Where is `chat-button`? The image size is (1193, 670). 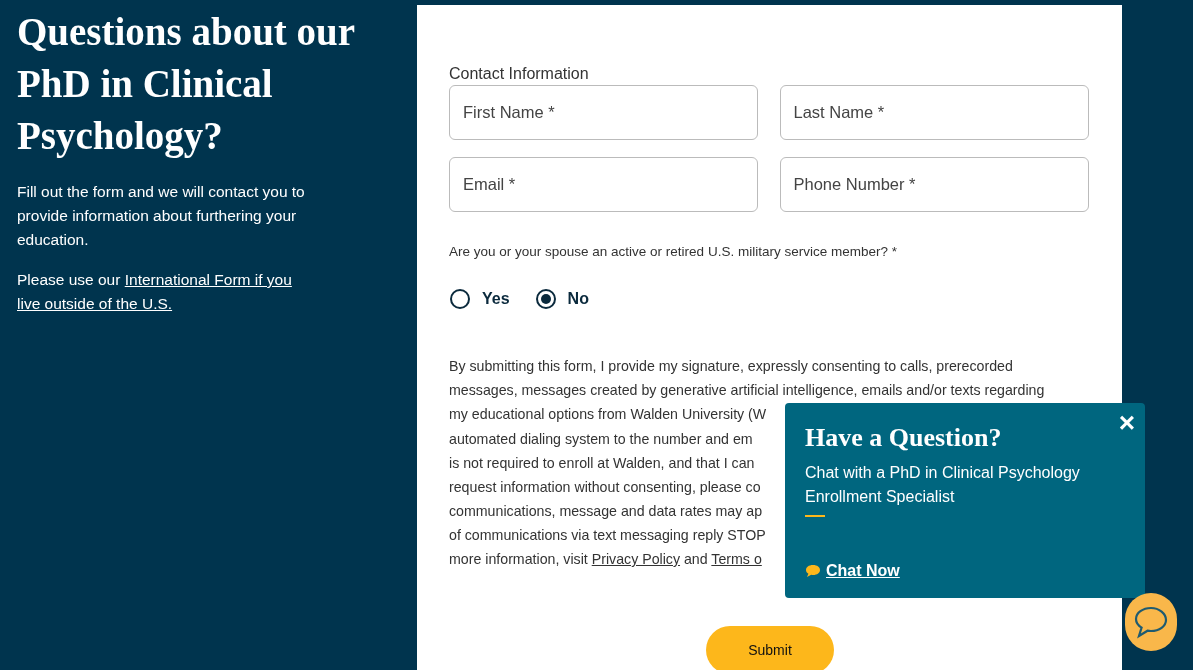 chat-button is located at coordinates (1151, 622).